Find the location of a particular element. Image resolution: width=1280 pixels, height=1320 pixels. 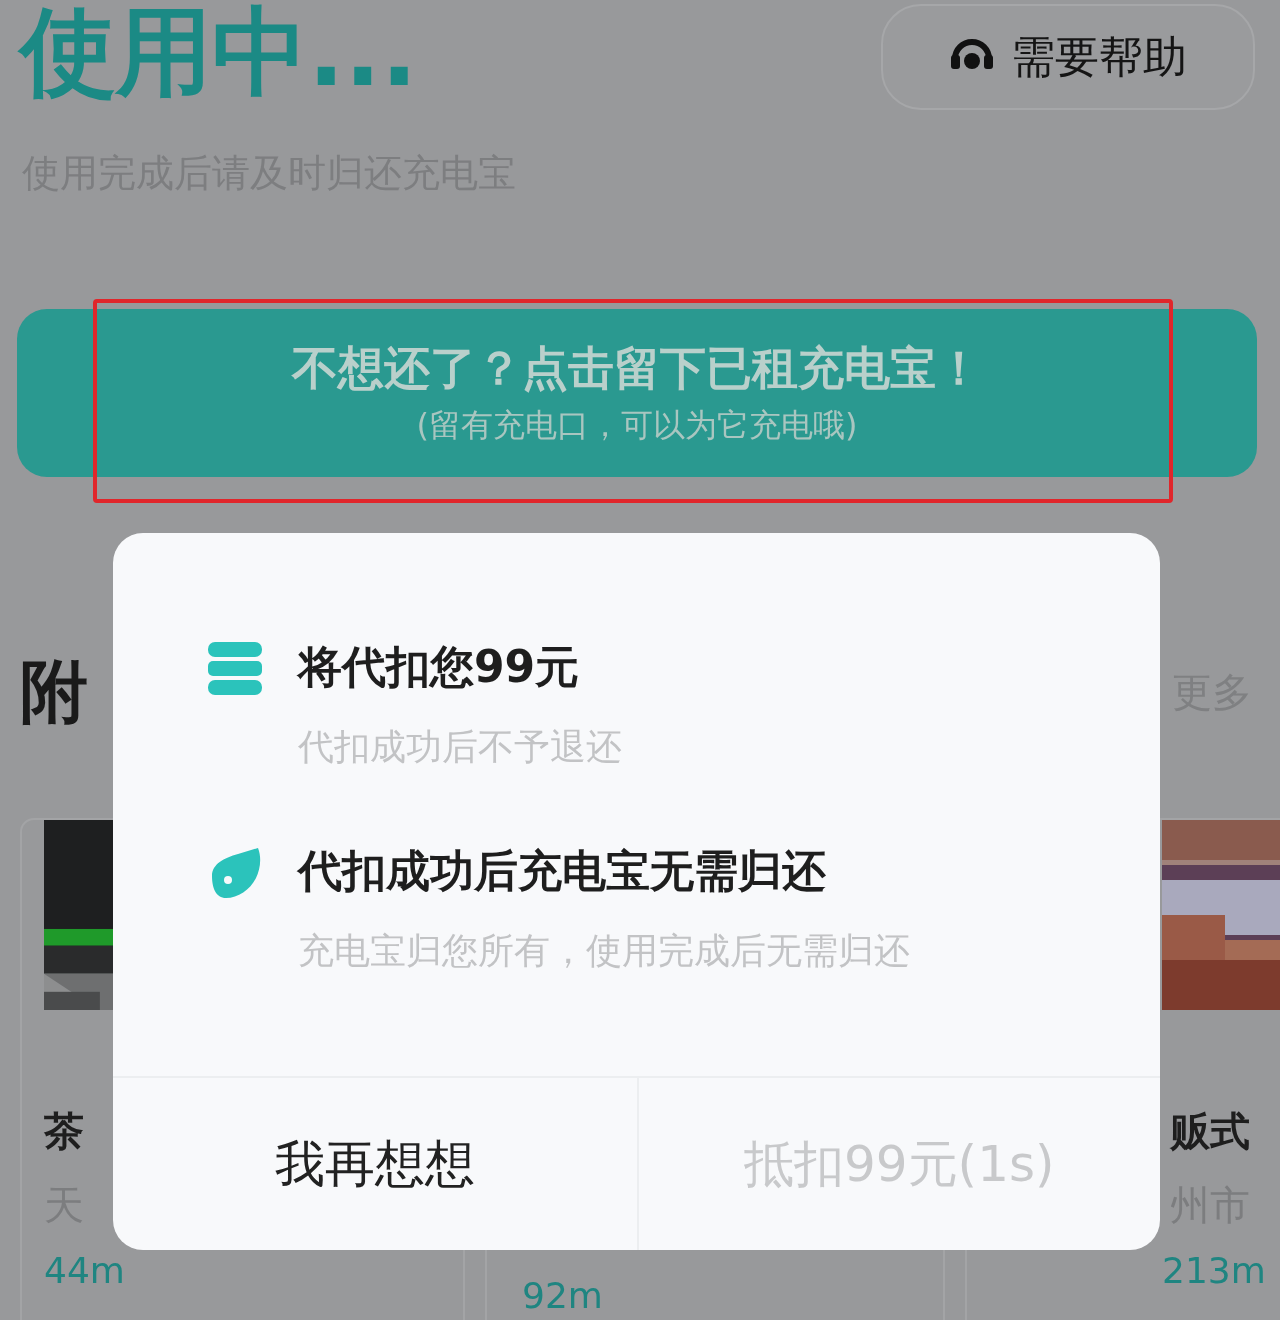

dialog-button: 我再想想 is located at coordinates (375, 1164).